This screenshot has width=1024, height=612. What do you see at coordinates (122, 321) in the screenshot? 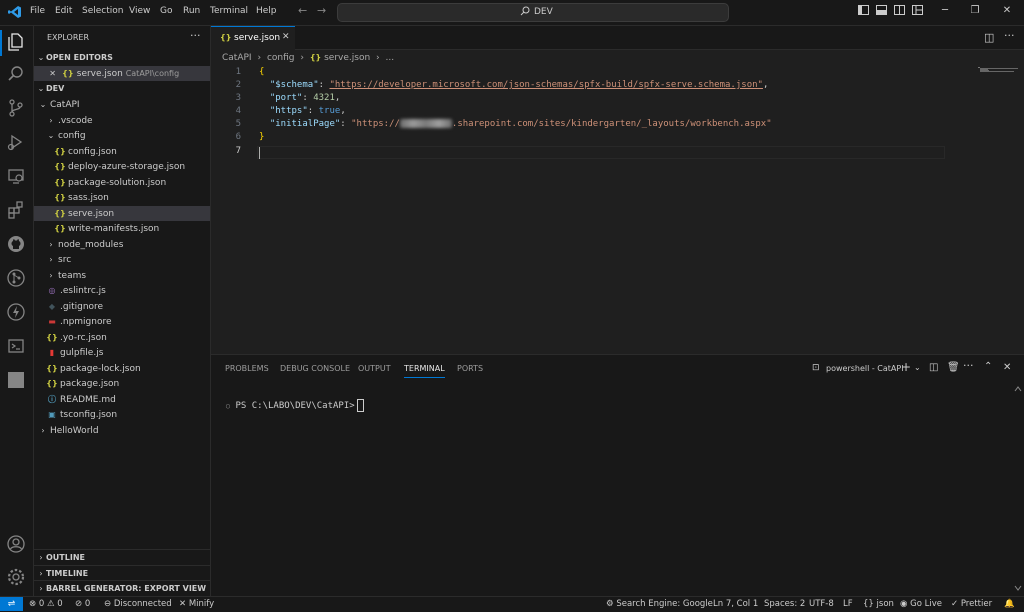
I see `tree-item: ▬ .npmignore` at bounding box center [122, 321].